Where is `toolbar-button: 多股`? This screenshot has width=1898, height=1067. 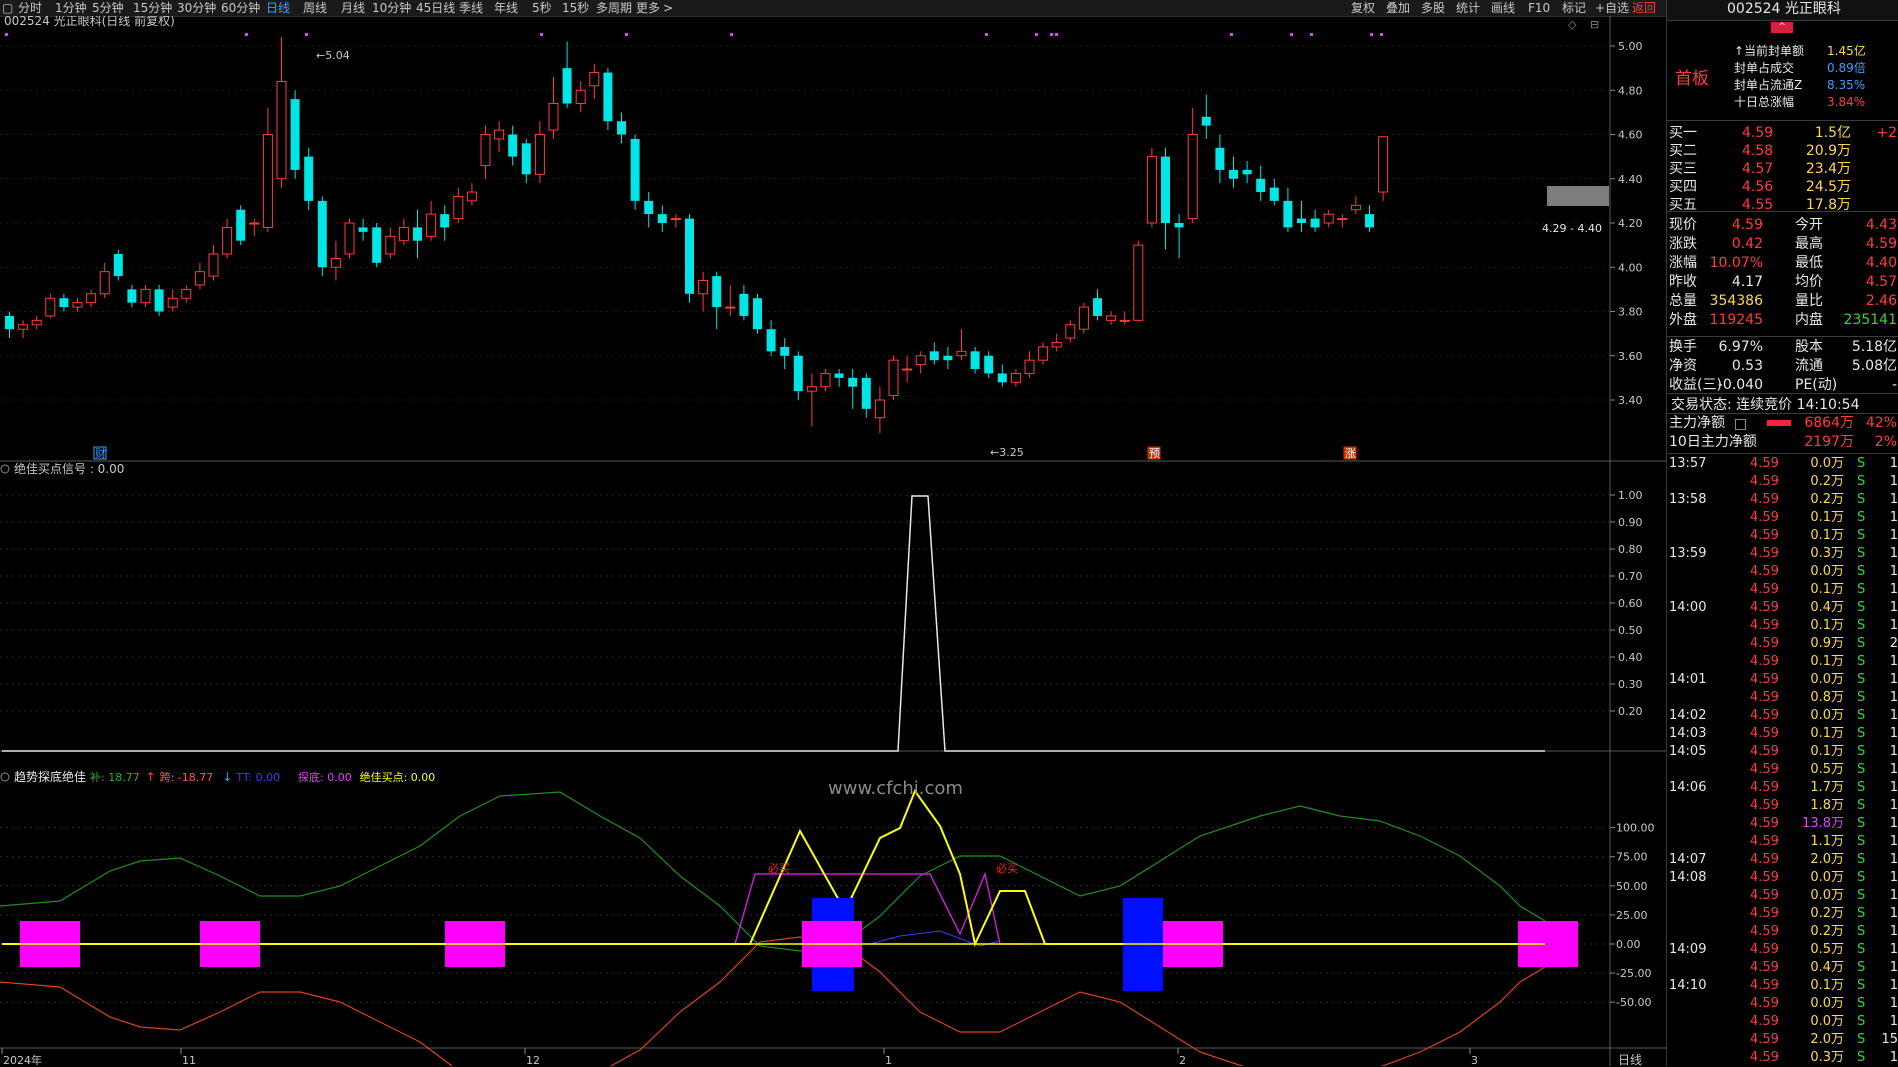
toolbar-button: 多股 is located at coordinates (1433, 8).